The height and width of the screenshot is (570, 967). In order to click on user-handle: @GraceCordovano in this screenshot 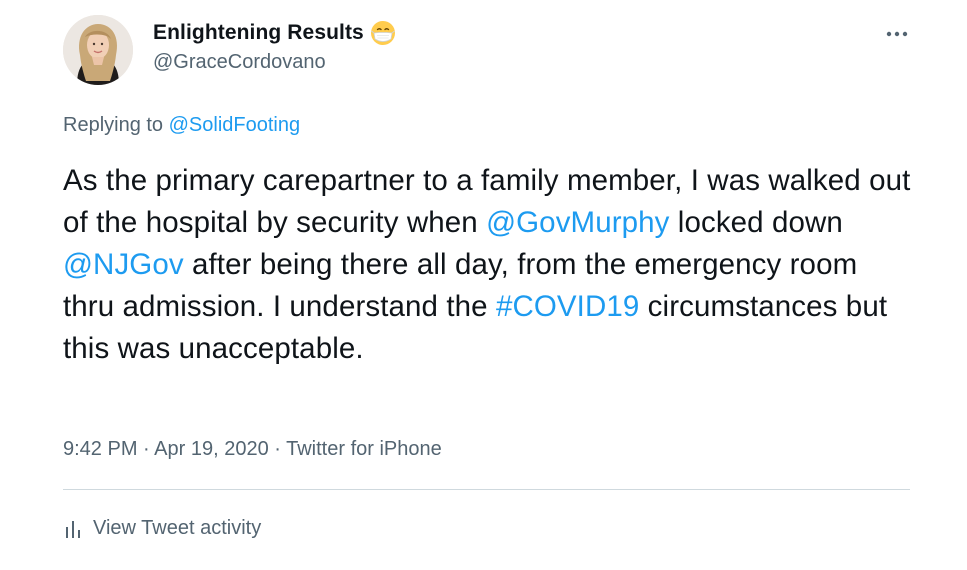, I will do `click(274, 62)`.